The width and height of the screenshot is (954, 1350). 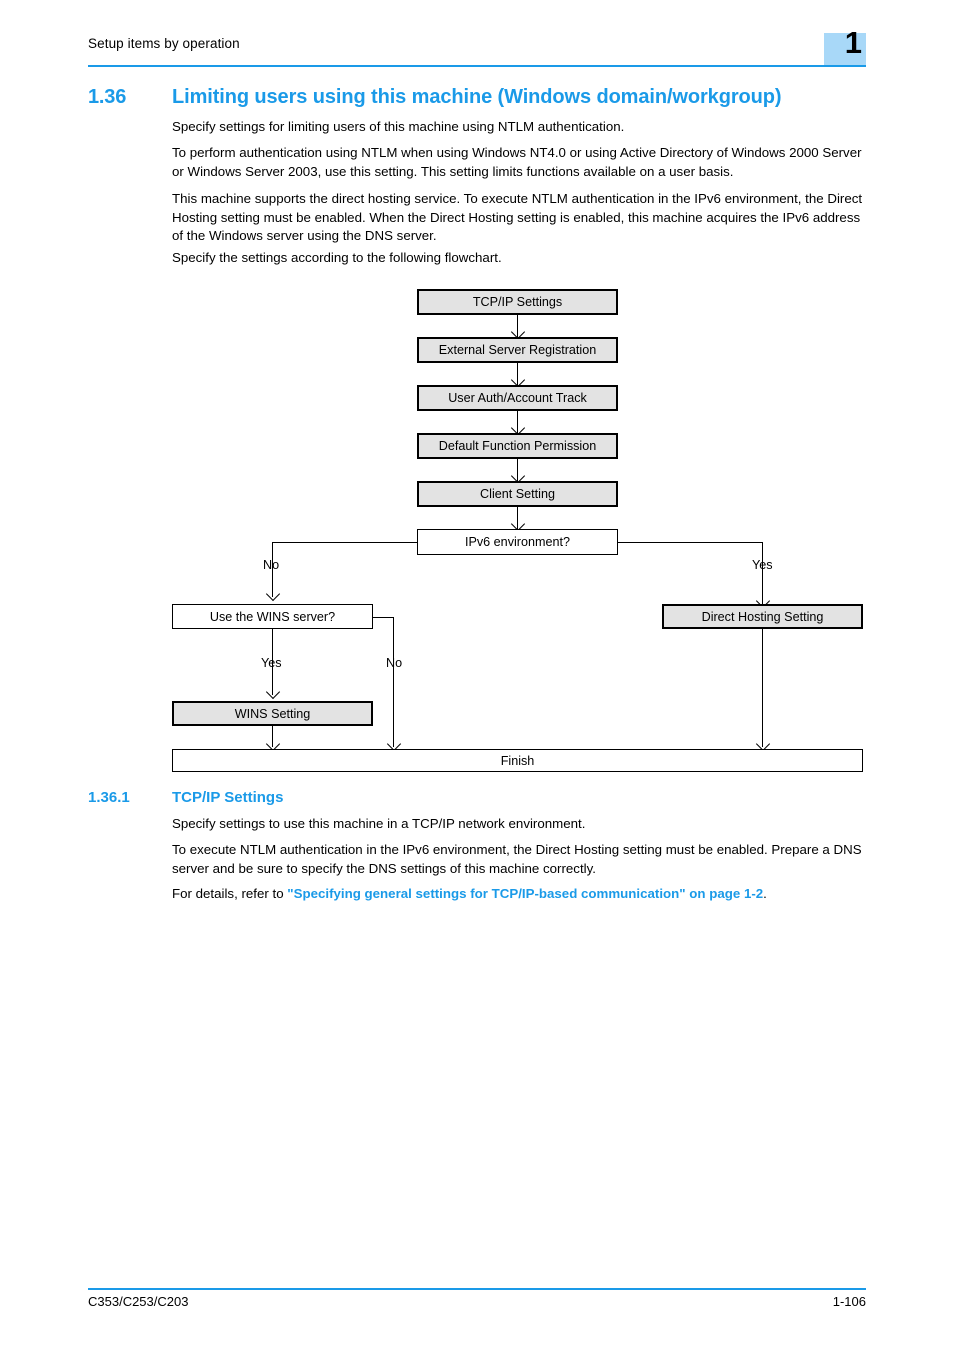 I want to click on cross-reference-prefix: For details, refer to, so click(x=230, y=893).